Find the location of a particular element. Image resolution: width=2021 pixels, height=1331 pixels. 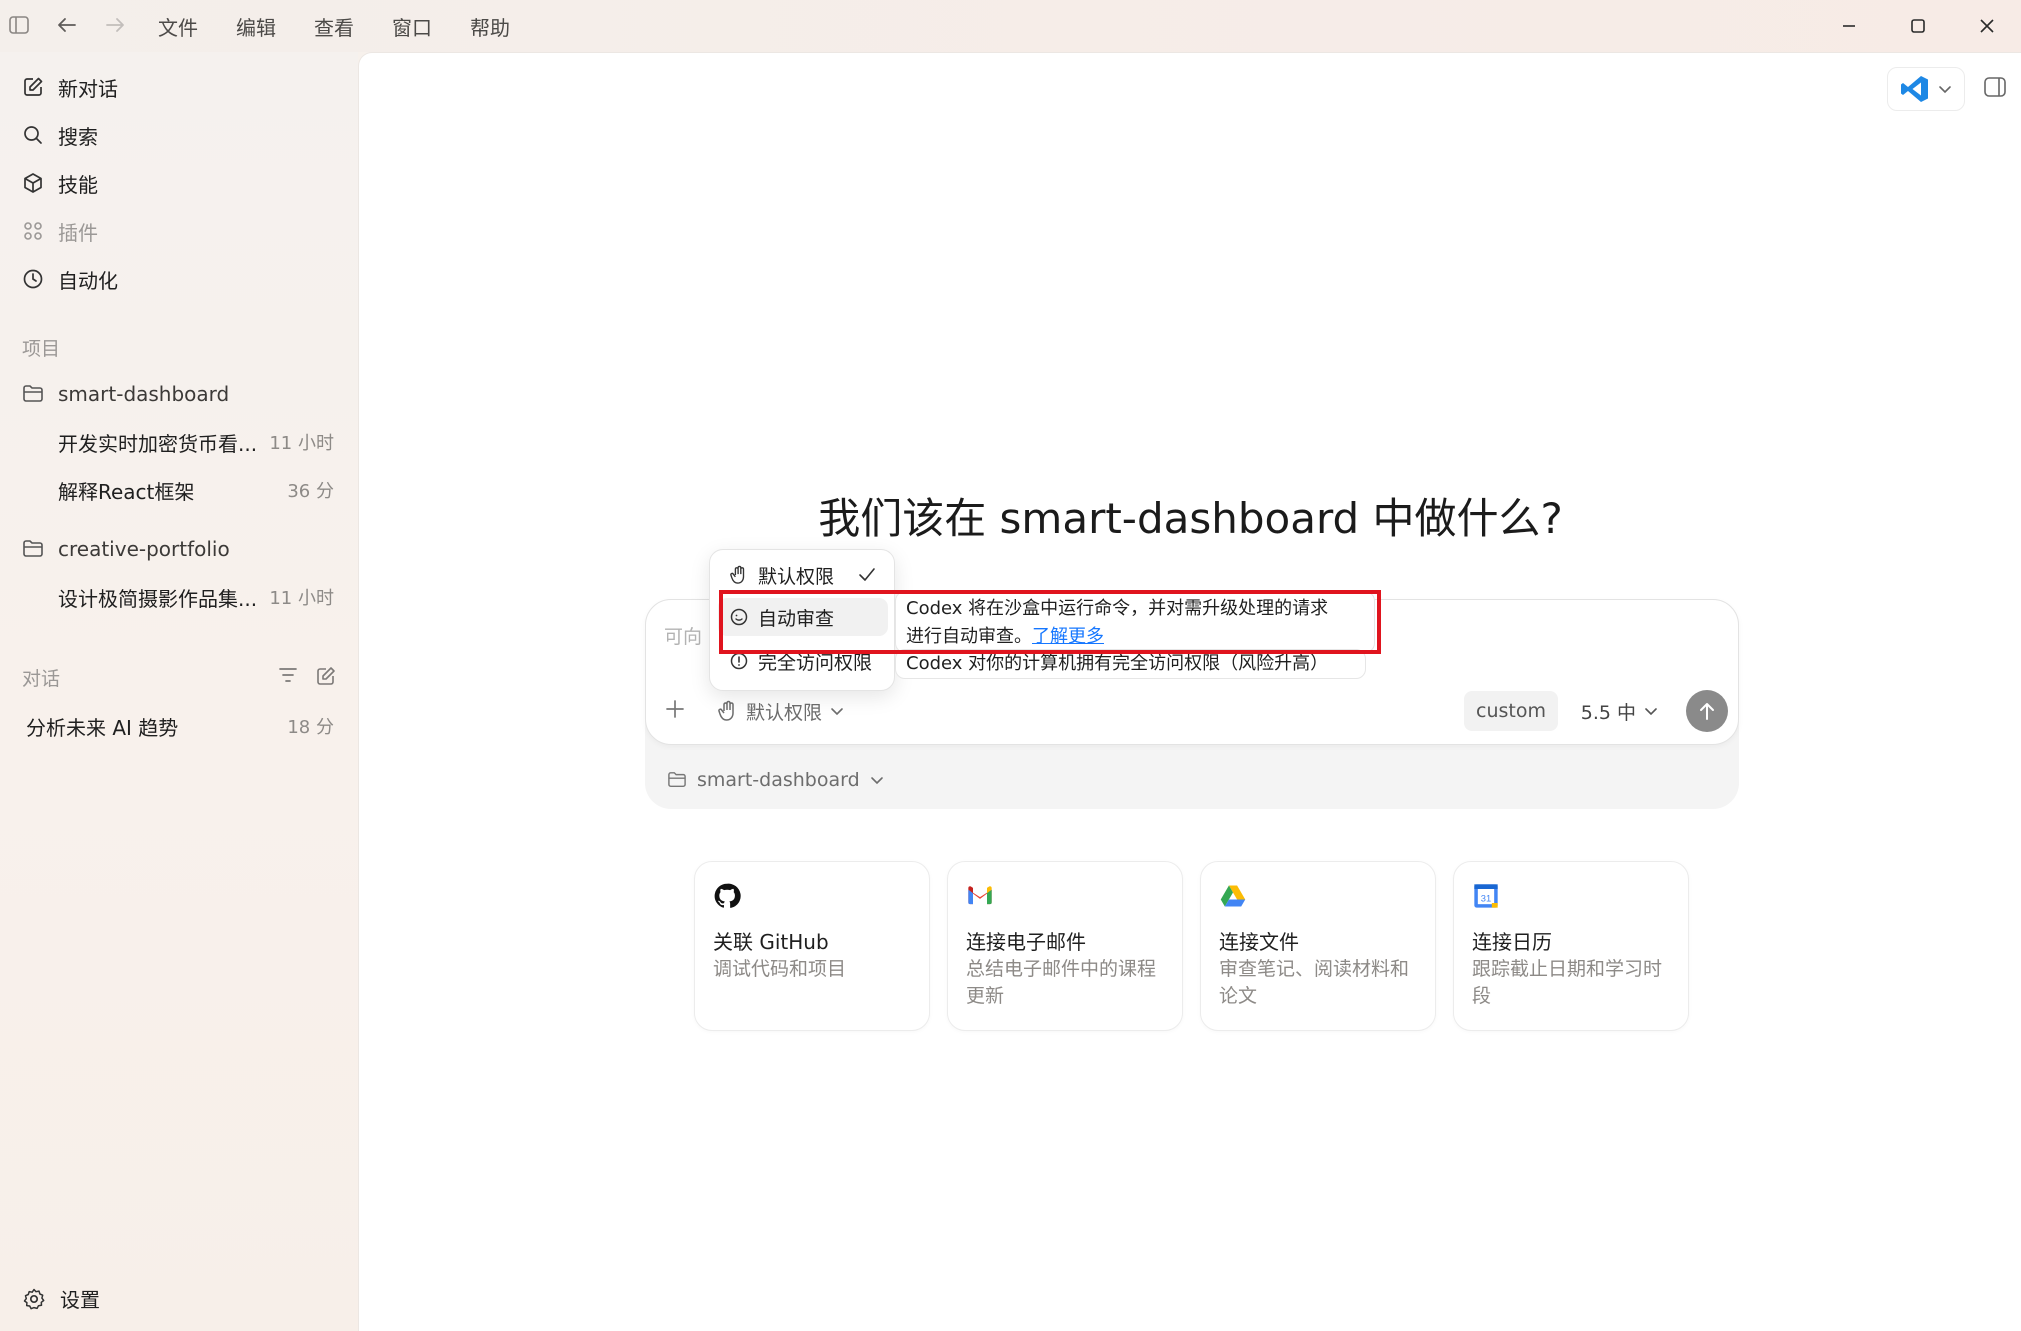

conversations-section-label: 对话 is located at coordinates (41, 679).